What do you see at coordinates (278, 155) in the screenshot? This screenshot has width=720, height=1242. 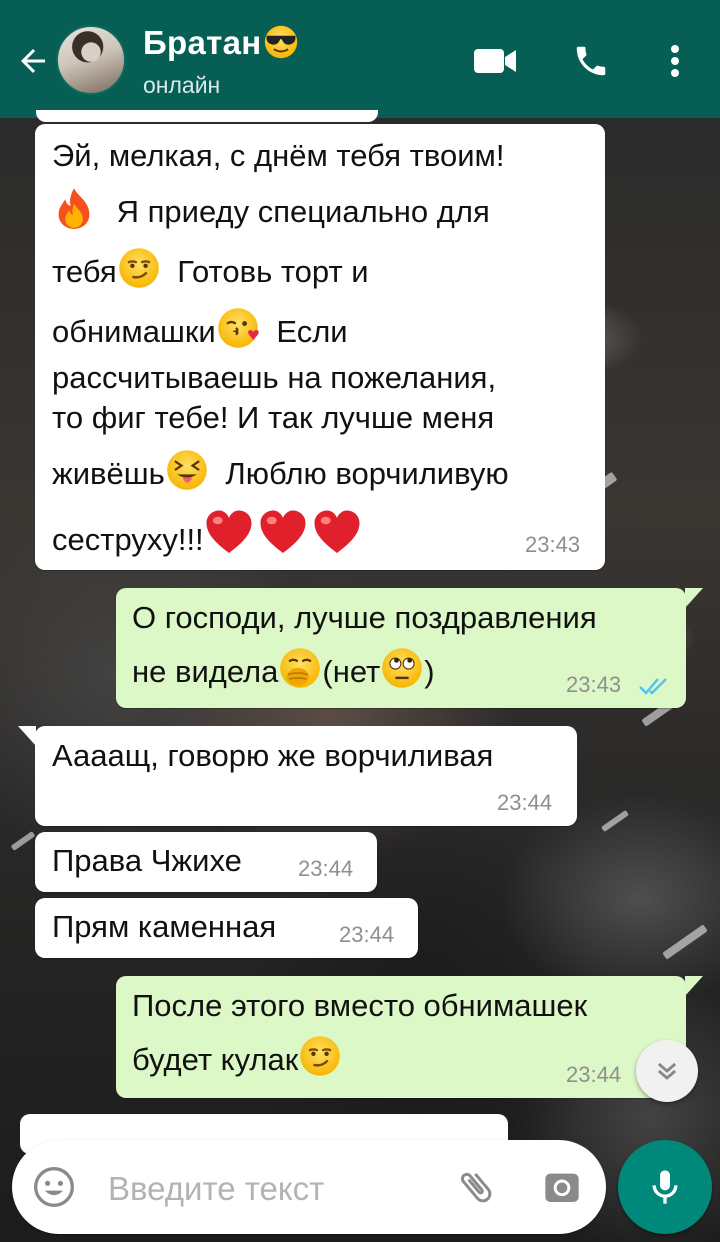 I see `message-line: Эй, мелкая, с днём тебя твоим!` at bounding box center [278, 155].